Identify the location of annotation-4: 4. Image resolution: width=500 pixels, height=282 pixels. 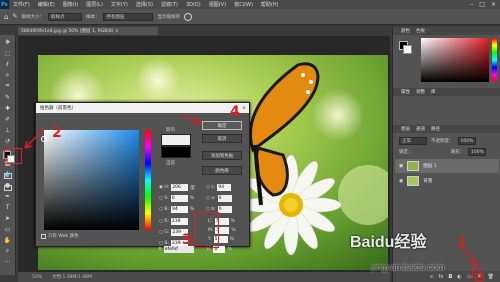
(235, 112).